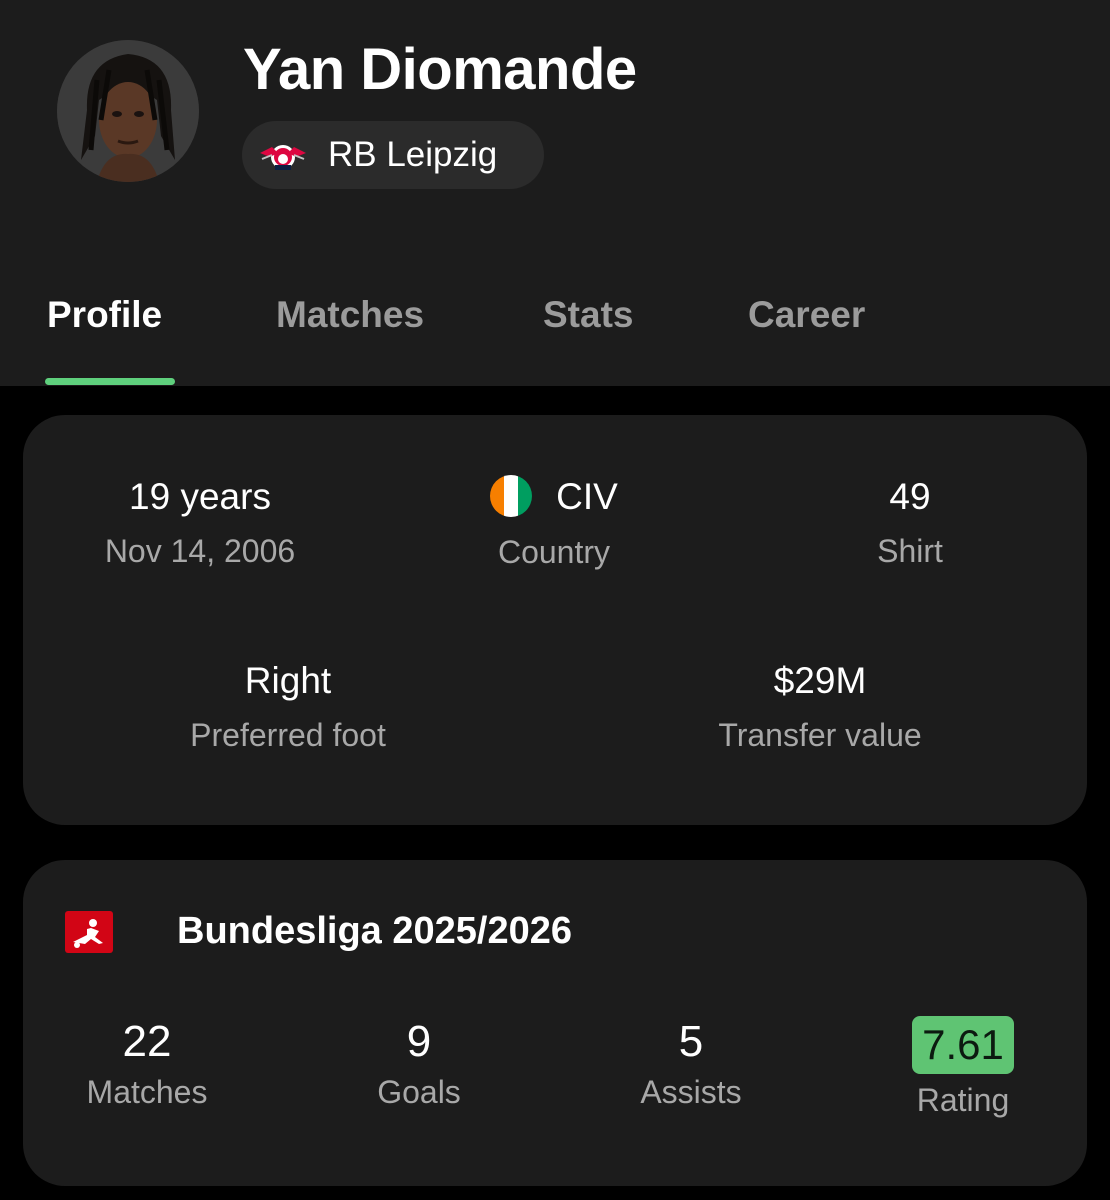  I want to click on country-cell: CIV Country, so click(554, 523).